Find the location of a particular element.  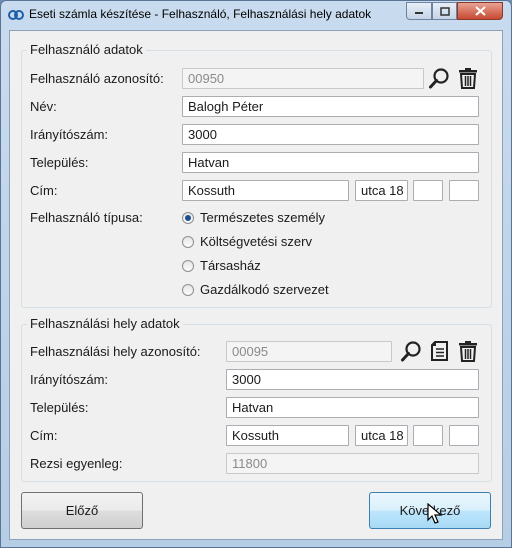

user-id-field: 00950 is located at coordinates (303, 78).